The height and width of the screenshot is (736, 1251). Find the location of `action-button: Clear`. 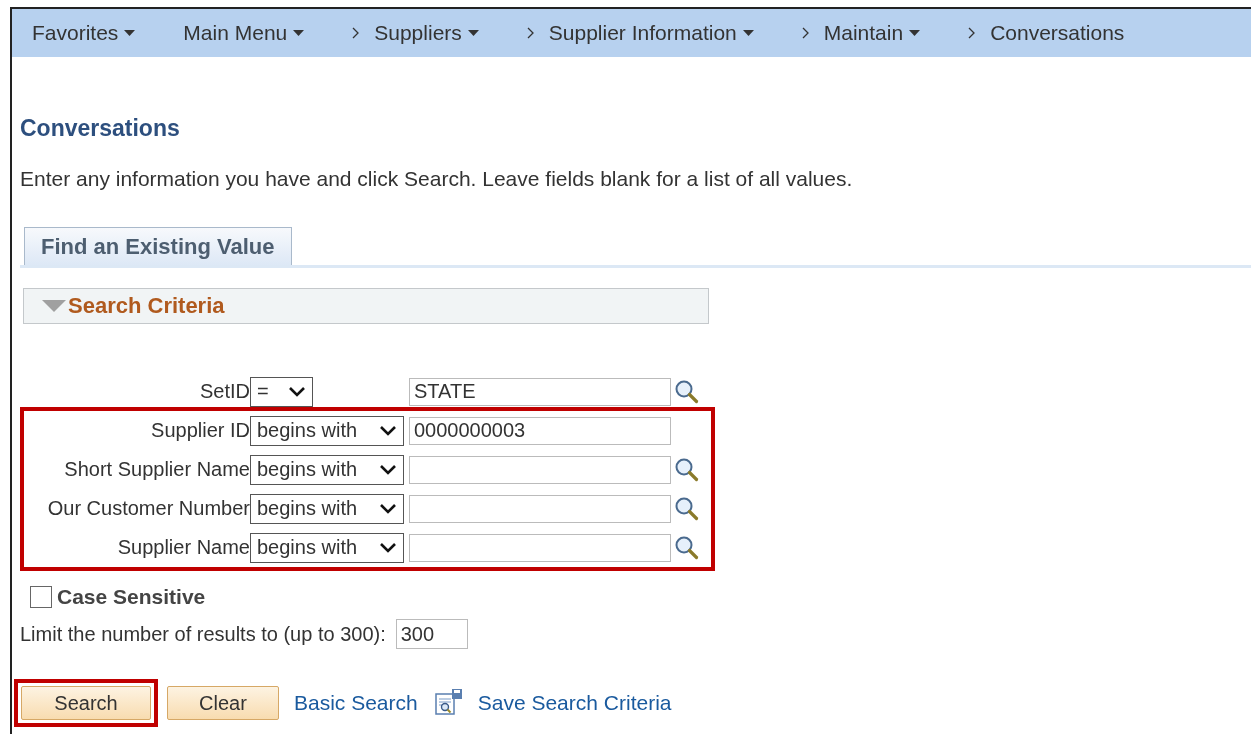

action-button: Clear is located at coordinates (223, 703).